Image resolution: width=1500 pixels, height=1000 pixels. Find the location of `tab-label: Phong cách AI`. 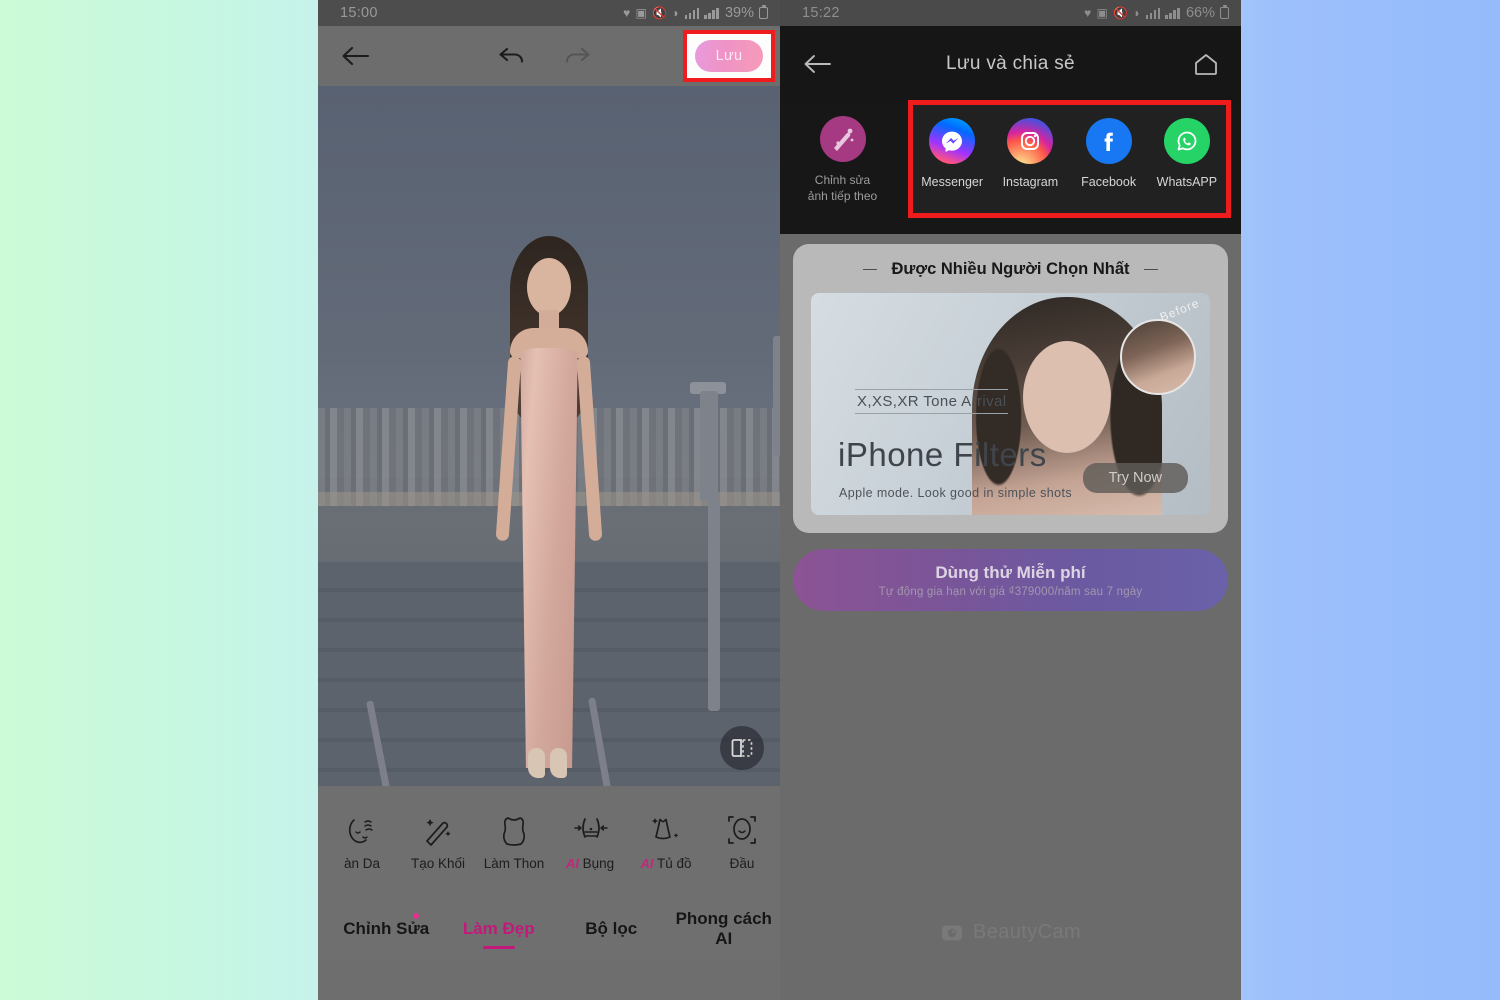

tab-label: Phong cách AI is located at coordinates (723, 928).